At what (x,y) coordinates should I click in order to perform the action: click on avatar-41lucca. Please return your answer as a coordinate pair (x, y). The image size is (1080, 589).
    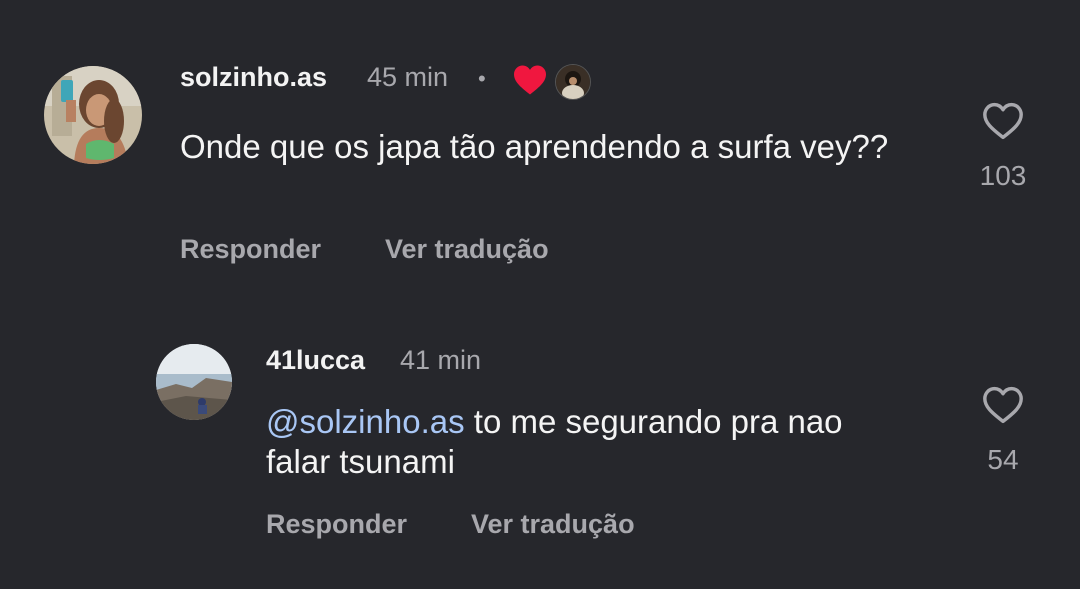
    Looking at the image, I should click on (194, 382).